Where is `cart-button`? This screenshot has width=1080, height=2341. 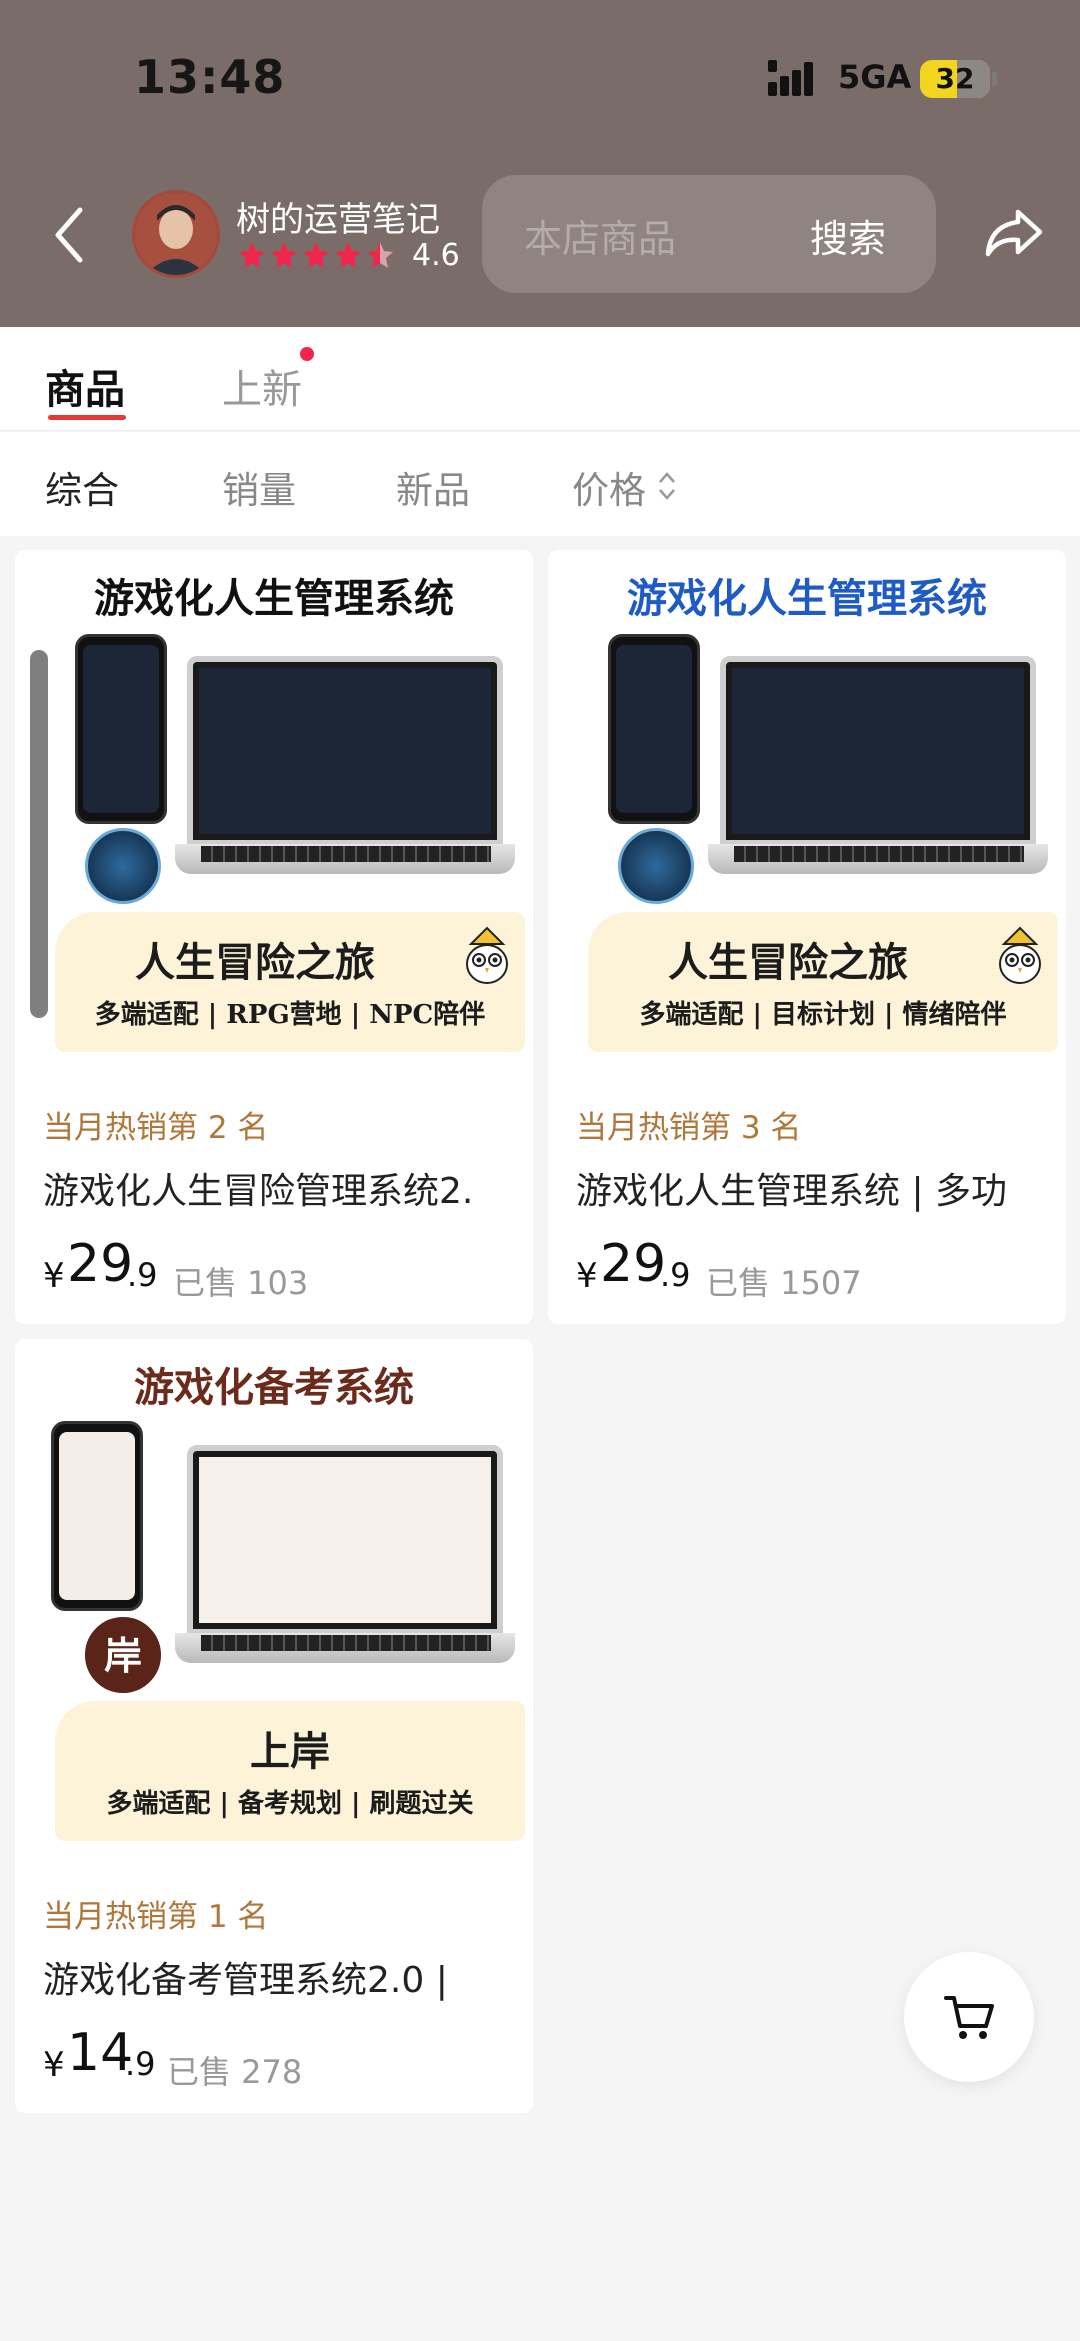
cart-button is located at coordinates (969, 2017).